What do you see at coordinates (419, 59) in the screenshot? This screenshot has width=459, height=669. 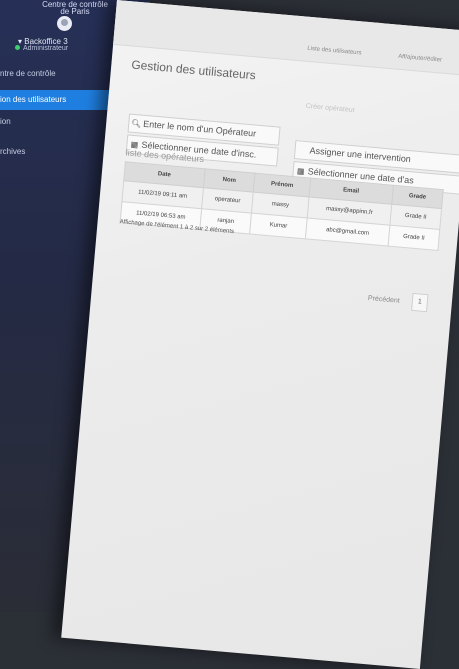 I see `add-edit-button: Aff/ajouter/éditer` at bounding box center [419, 59].